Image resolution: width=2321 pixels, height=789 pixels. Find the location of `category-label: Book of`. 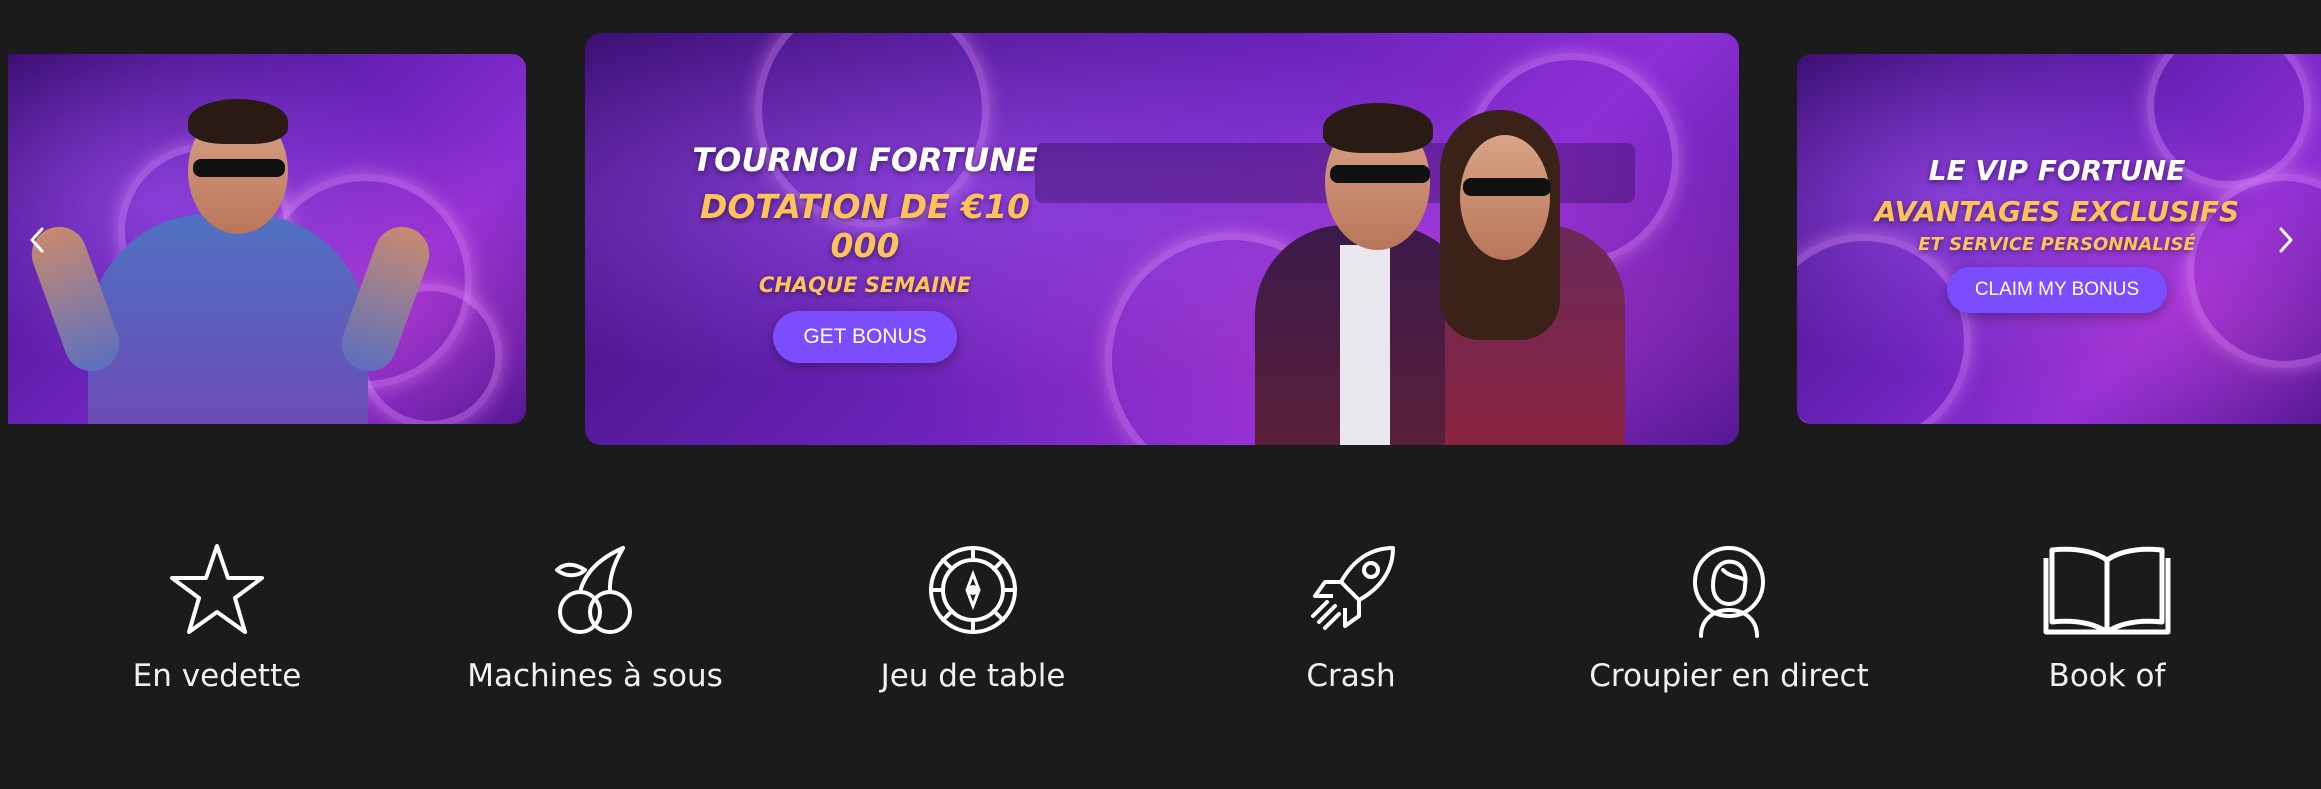

category-label: Book of is located at coordinates (2107, 676).